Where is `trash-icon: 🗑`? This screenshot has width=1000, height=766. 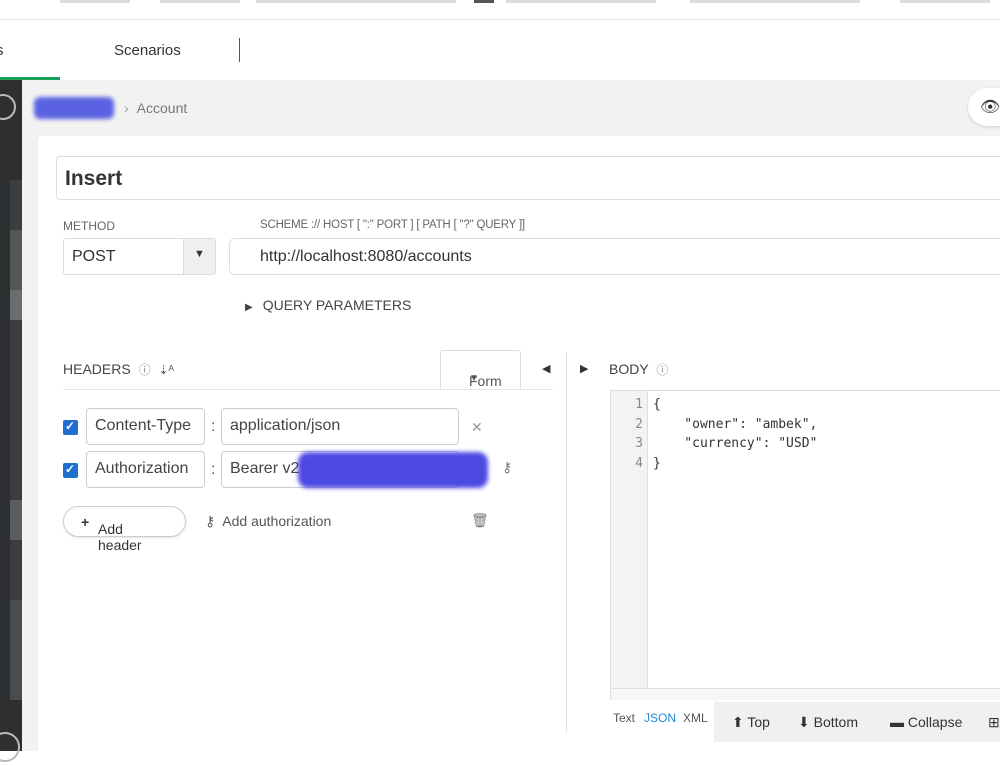 trash-icon: 🗑 is located at coordinates (480, 520).